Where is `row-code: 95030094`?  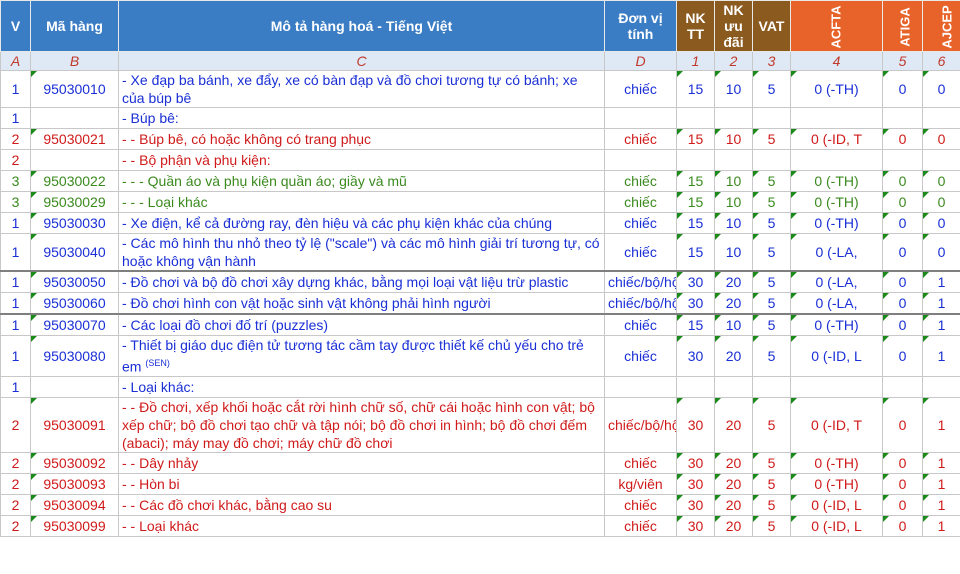
row-code: 95030094 is located at coordinates (74, 504).